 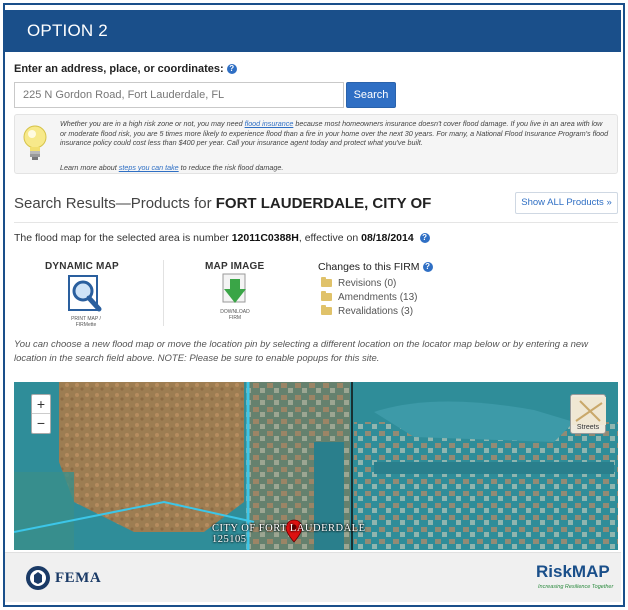 I want to click on zoom-out-button: −, so click(x=41, y=423).